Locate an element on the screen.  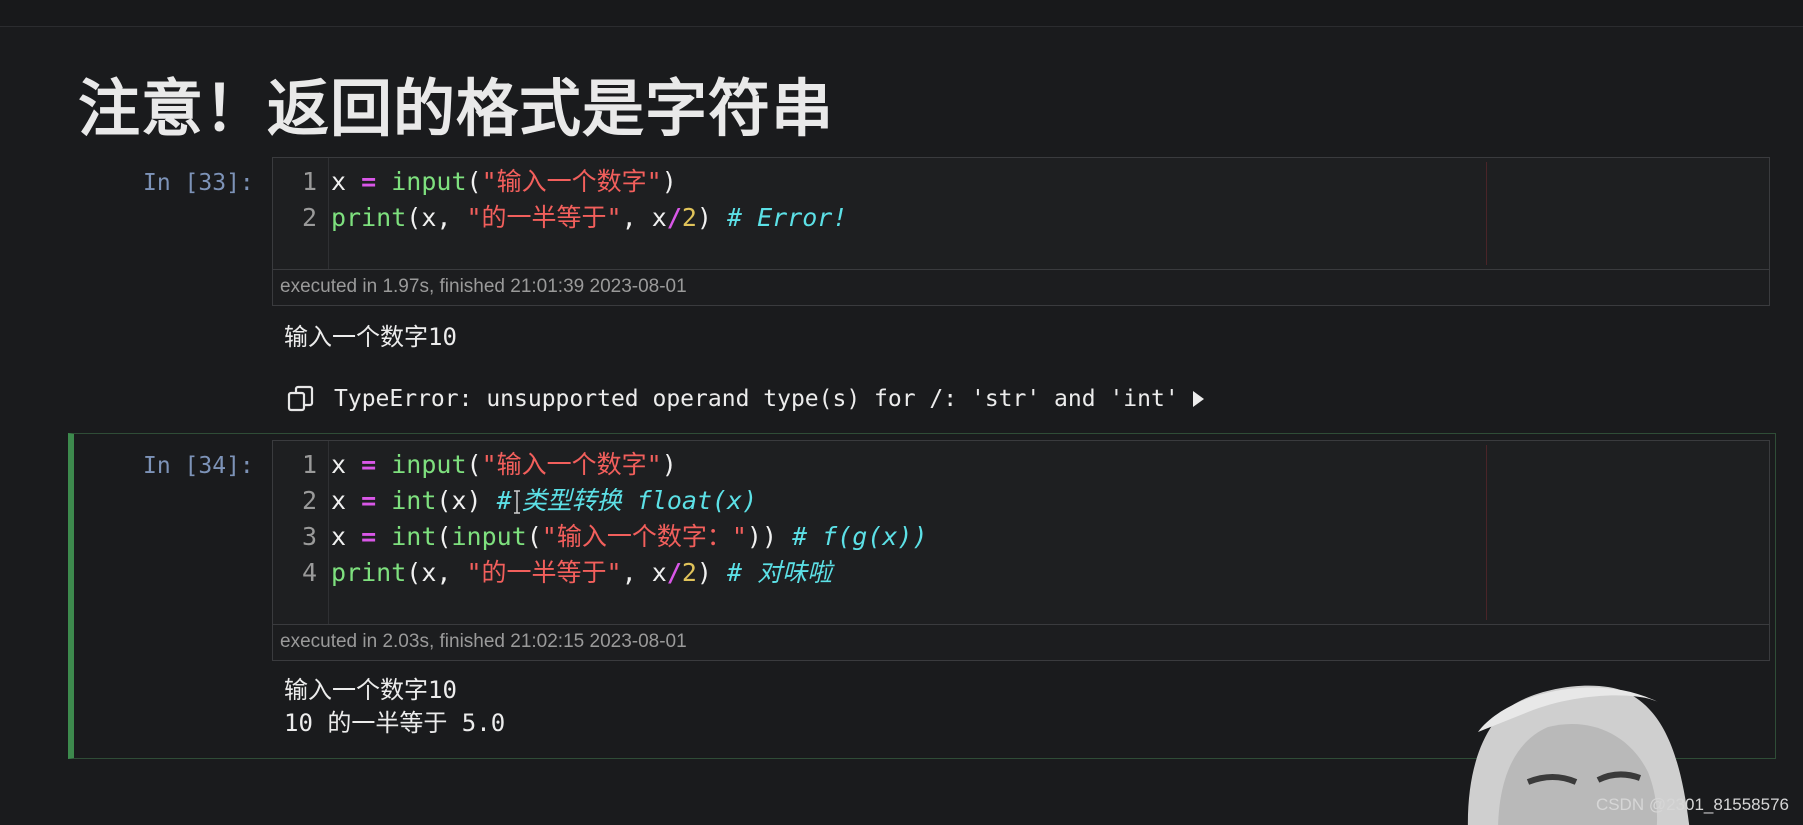
code-token: # is located at coordinates (504, 500).